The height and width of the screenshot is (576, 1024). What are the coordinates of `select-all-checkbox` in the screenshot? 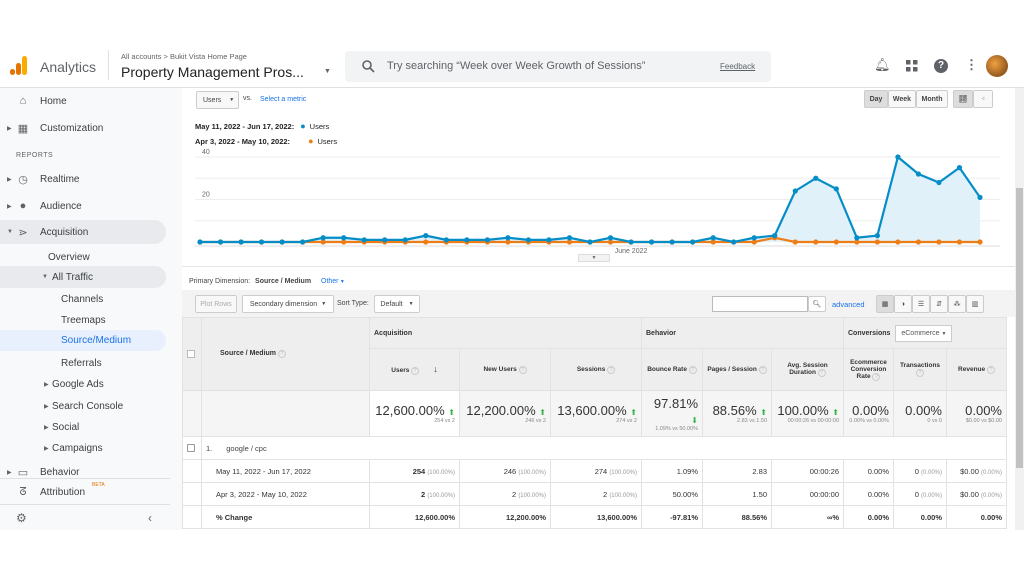 It's located at (191, 354).